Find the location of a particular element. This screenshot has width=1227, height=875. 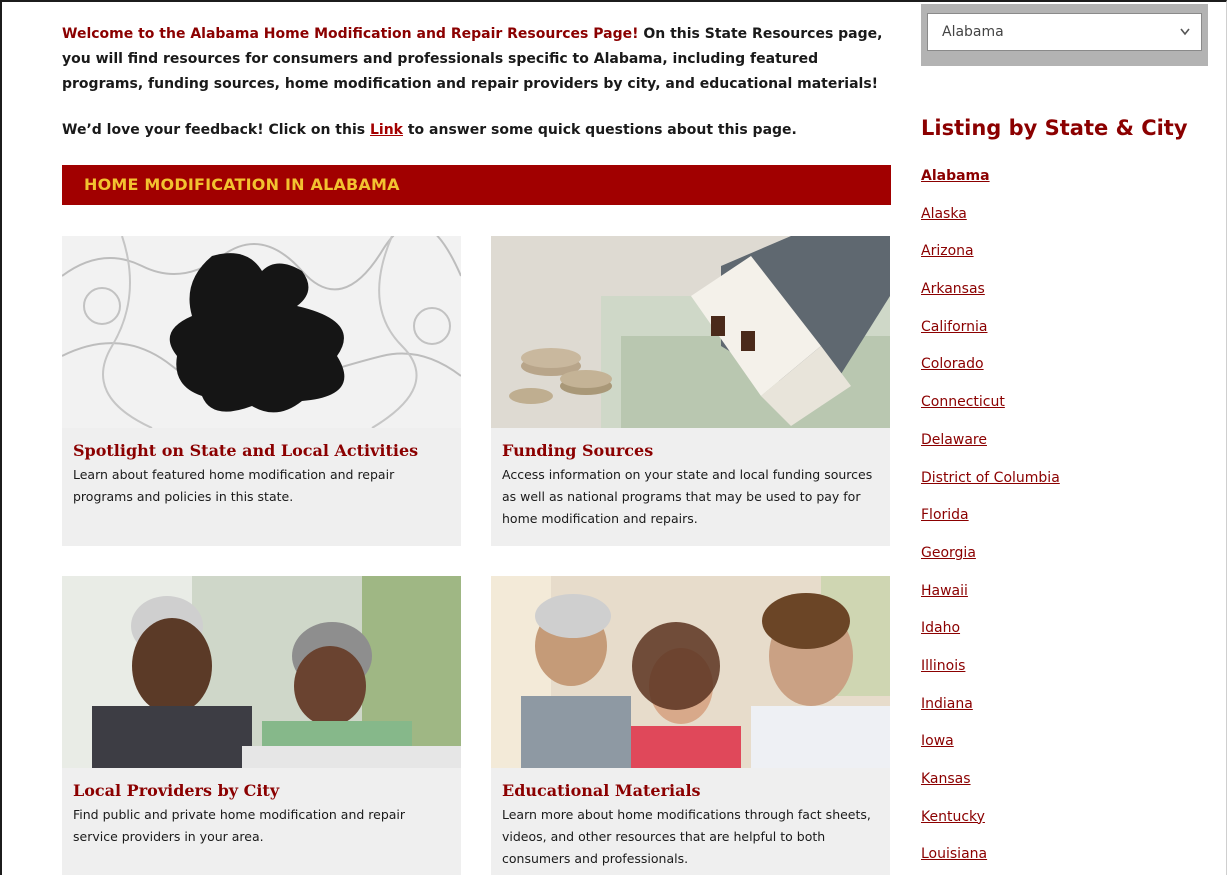

state-link: Colorado is located at coordinates (952, 364).